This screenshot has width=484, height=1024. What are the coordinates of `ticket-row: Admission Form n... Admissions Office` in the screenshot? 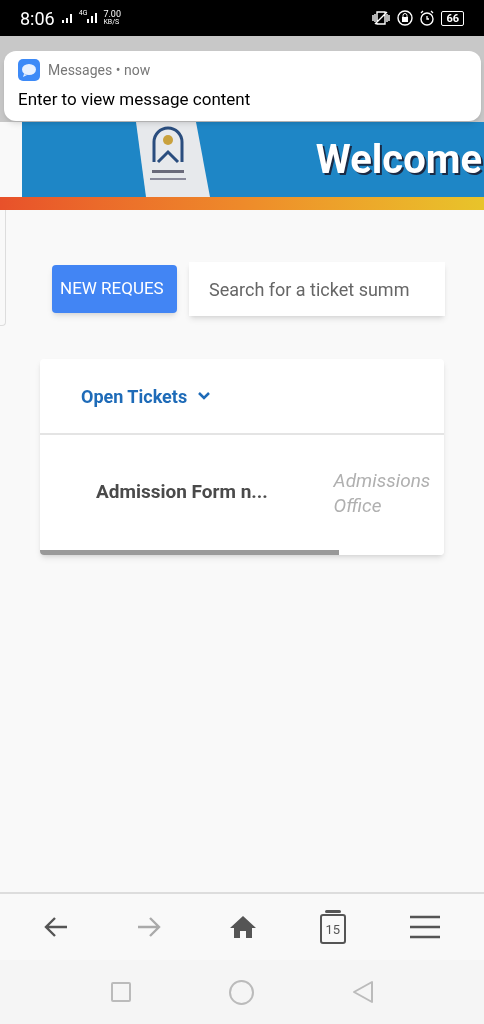 It's located at (242, 492).